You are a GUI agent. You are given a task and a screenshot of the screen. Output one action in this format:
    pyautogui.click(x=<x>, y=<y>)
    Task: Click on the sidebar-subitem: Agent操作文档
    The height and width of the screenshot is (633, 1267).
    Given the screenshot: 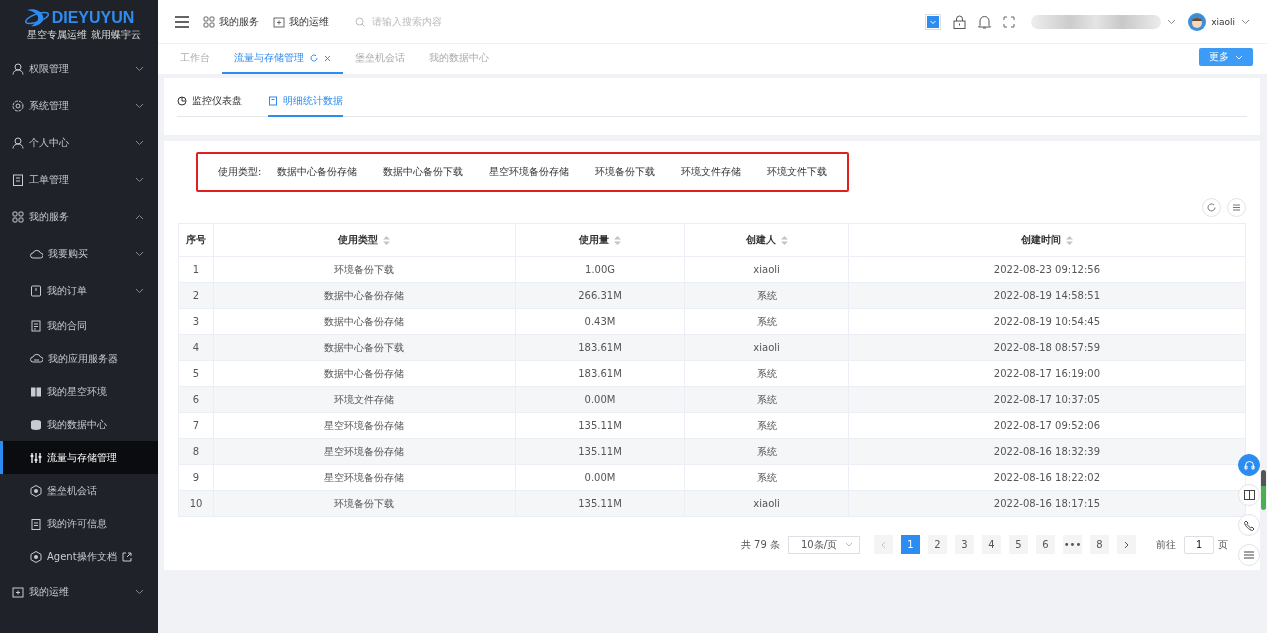 What is the action you would take?
    pyautogui.click(x=79, y=556)
    